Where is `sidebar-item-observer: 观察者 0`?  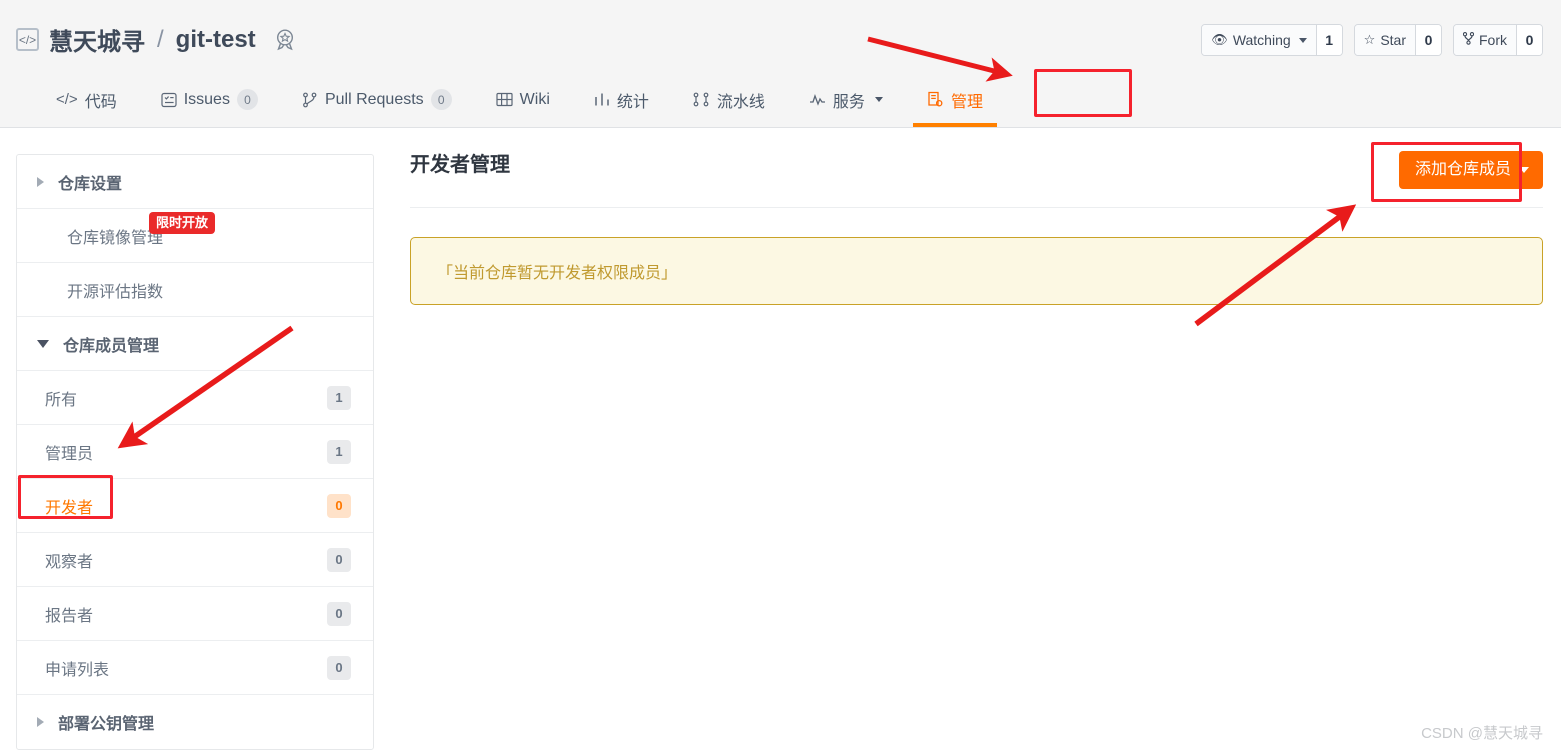 sidebar-item-observer: 观察者 0 is located at coordinates (195, 560).